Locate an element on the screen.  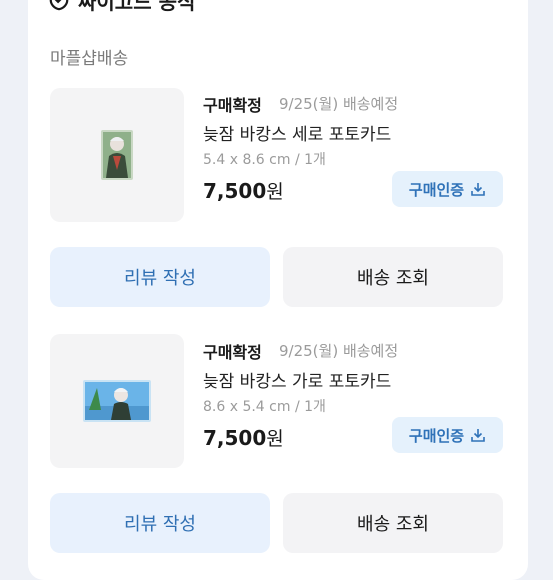
photocard-portrait-image is located at coordinates (117, 155).